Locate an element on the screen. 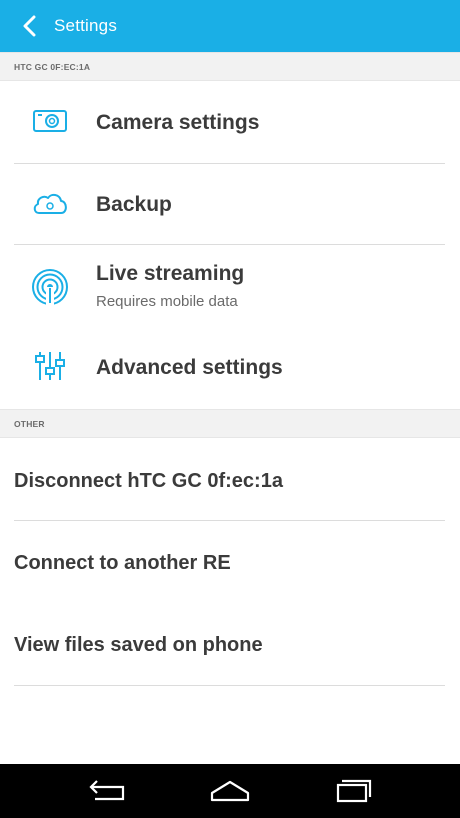 Image resolution: width=460 pixels, height=818 pixels. connect-another-label: Connect to another RE is located at coordinates (122, 563).